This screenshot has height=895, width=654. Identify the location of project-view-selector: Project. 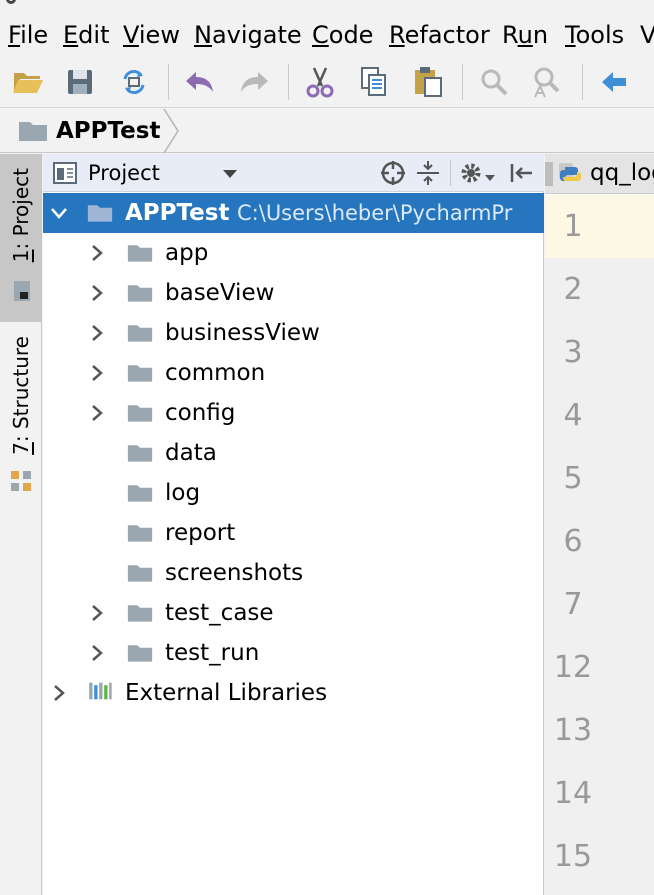
(124, 173).